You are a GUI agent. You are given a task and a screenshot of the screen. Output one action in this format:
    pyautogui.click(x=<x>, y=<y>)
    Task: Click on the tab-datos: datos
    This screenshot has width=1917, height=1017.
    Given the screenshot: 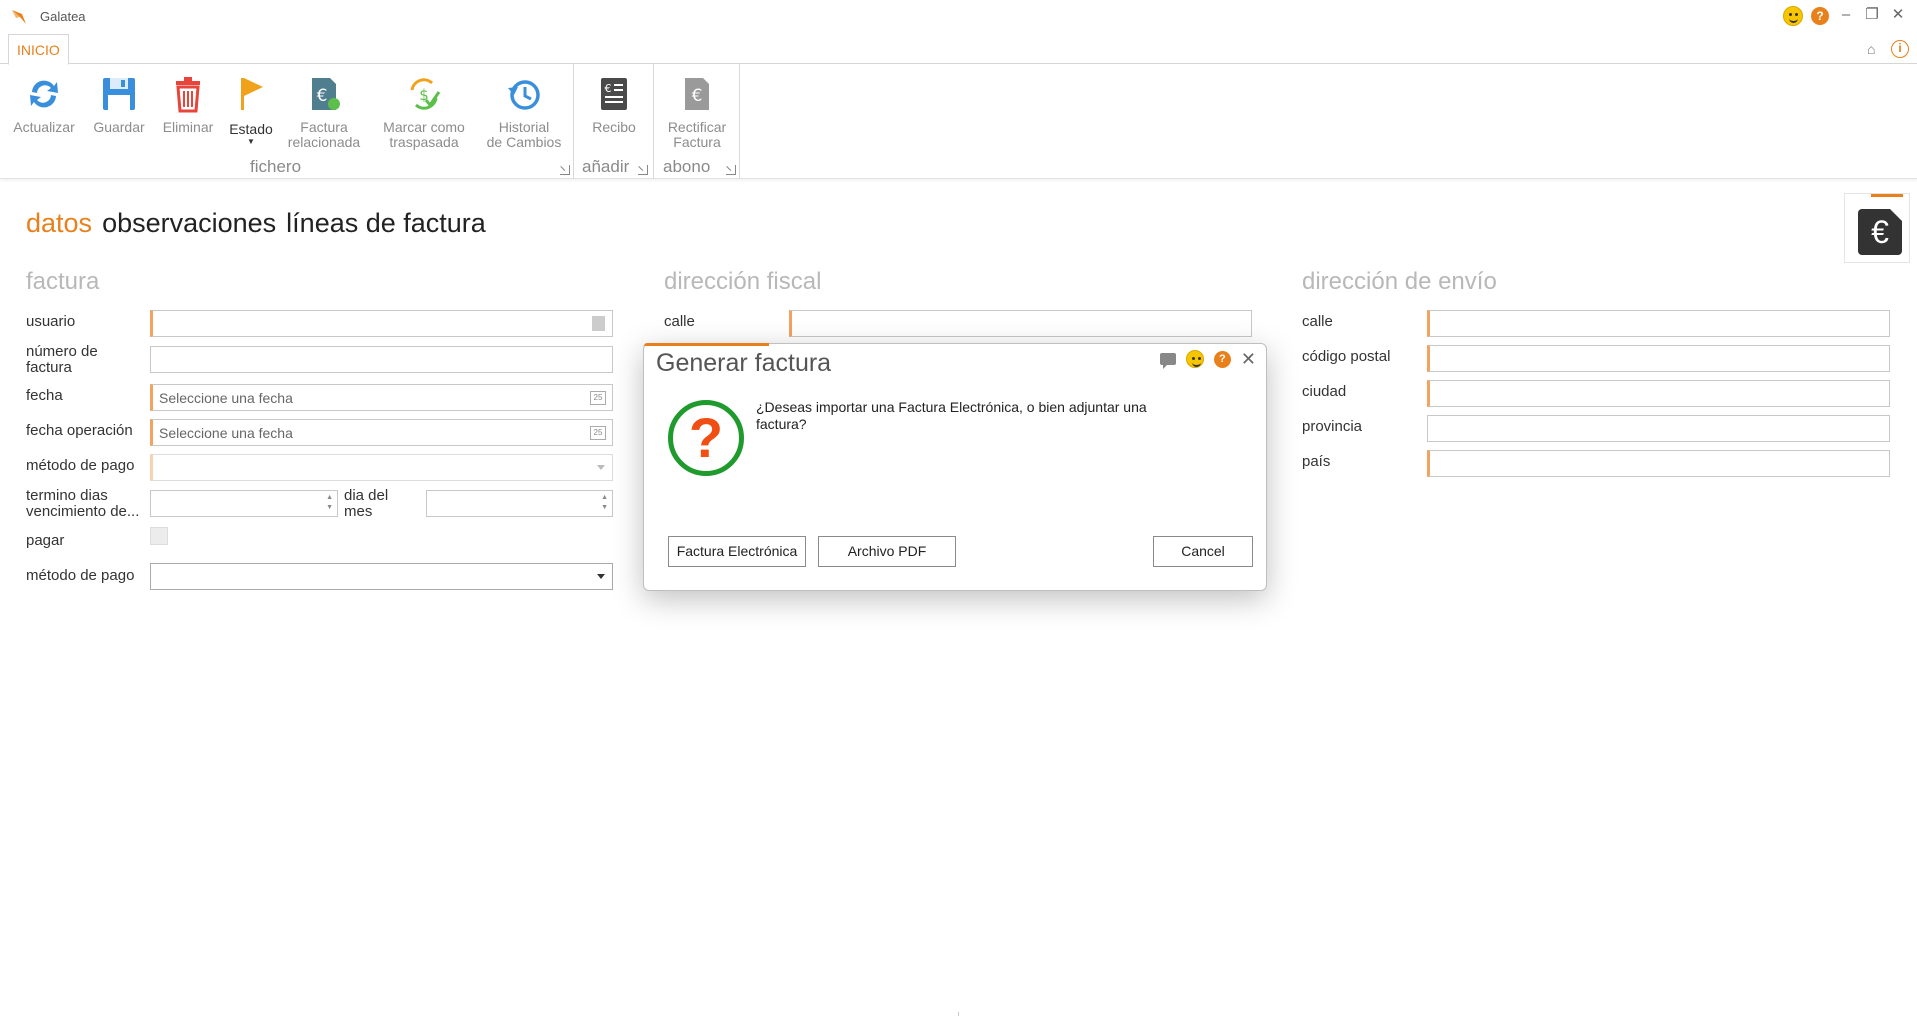 What is the action you would take?
    pyautogui.click(x=59, y=223)
    